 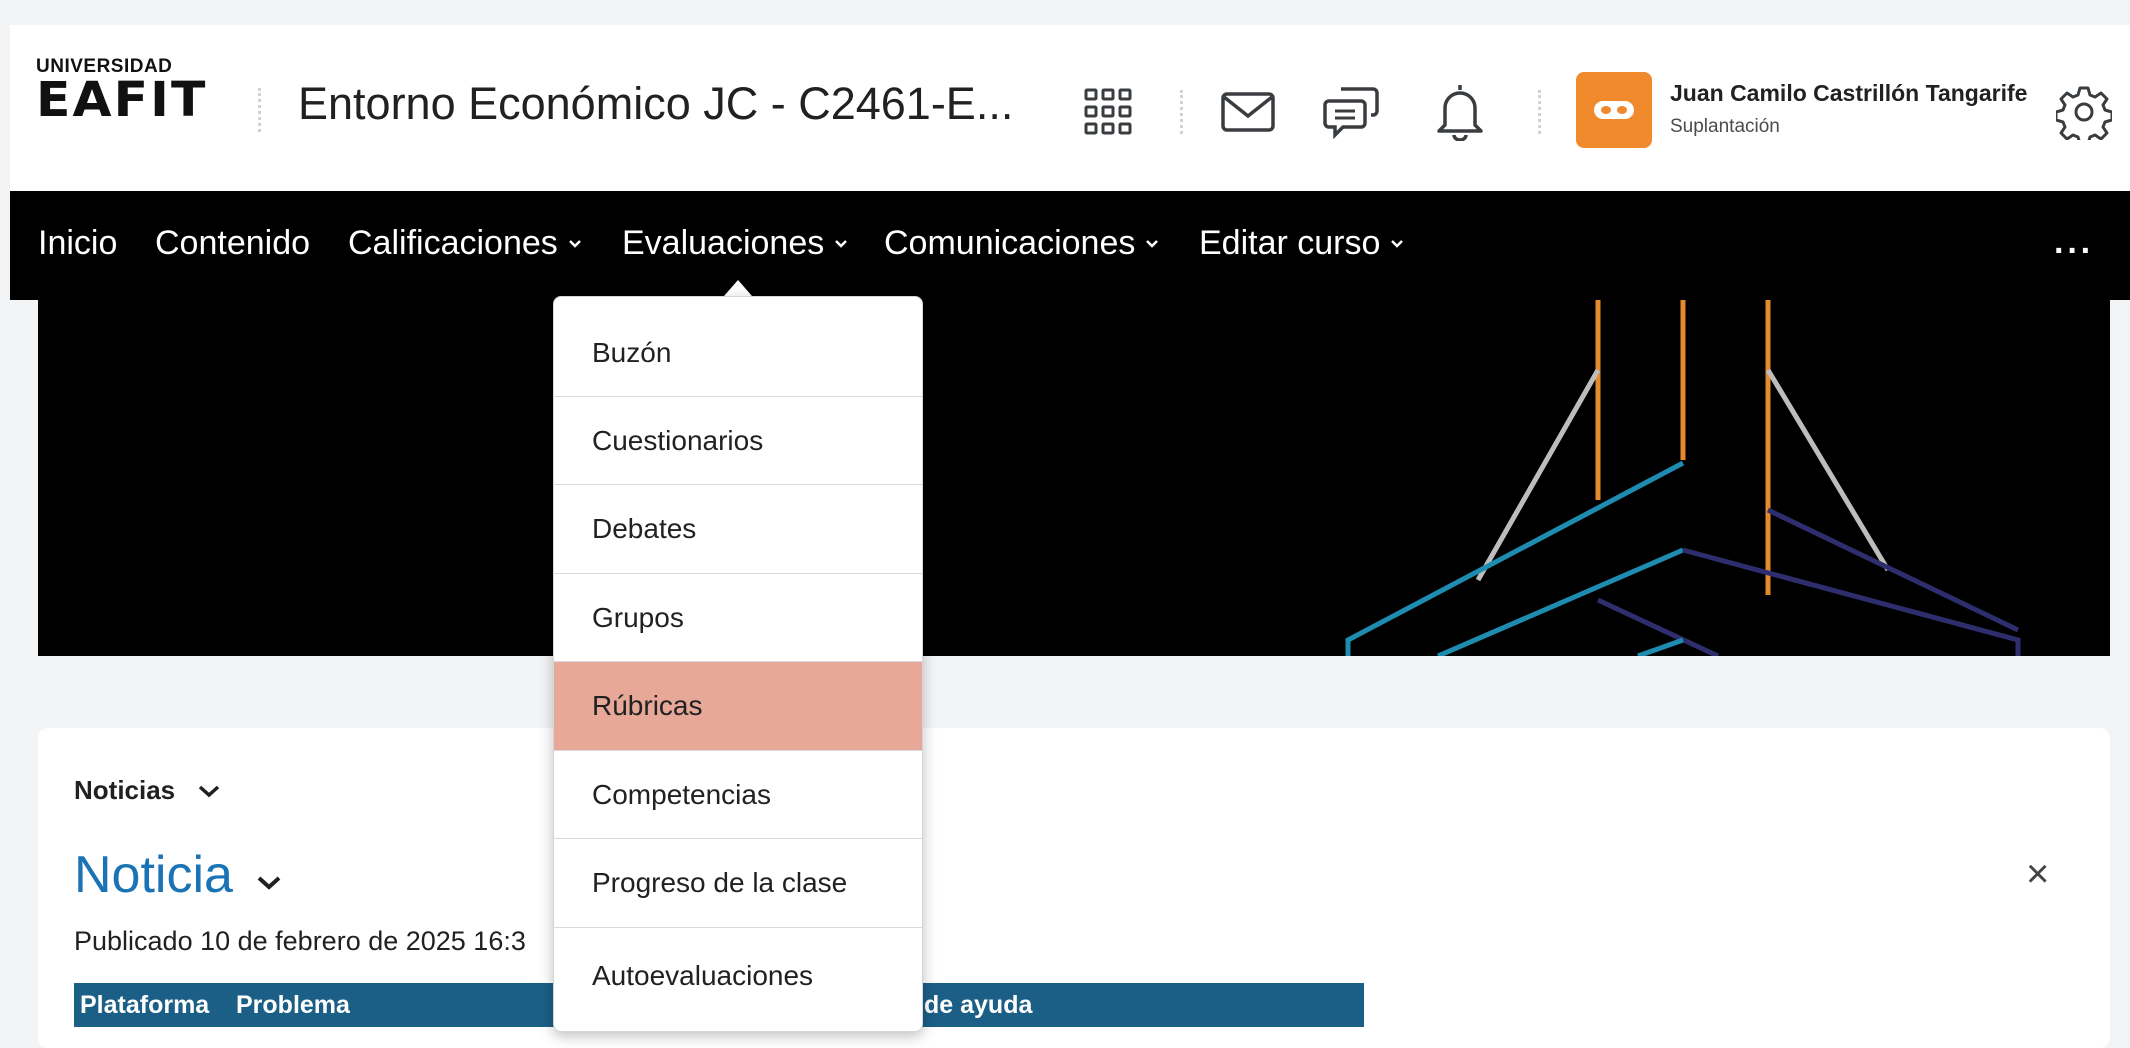 What do you see at coordinates (738, 883) in the screenshot?
I see `menu-item-progreso-clase: Progreso de la clase` at bounding box center [738, 883].